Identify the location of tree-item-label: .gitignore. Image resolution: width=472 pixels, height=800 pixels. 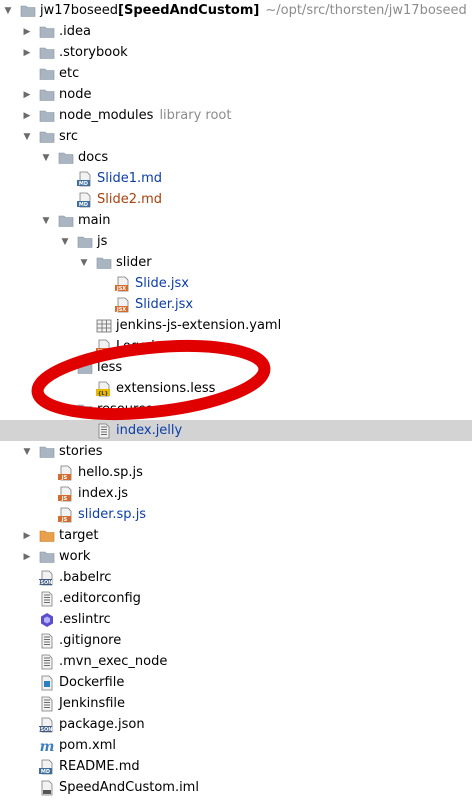
(90, 640).